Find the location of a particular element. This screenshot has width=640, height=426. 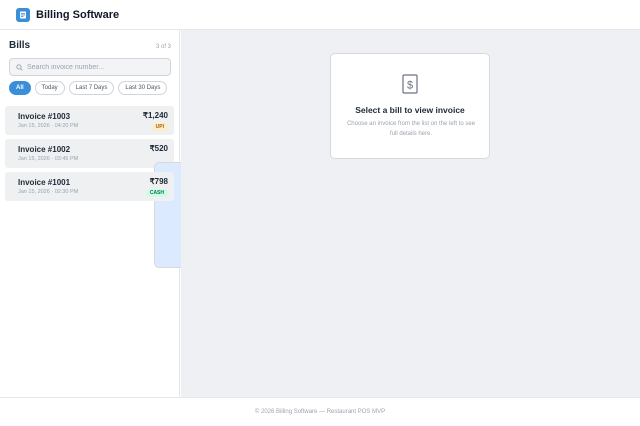

top-bar: Billing Software is located at coordinates (320, 15).